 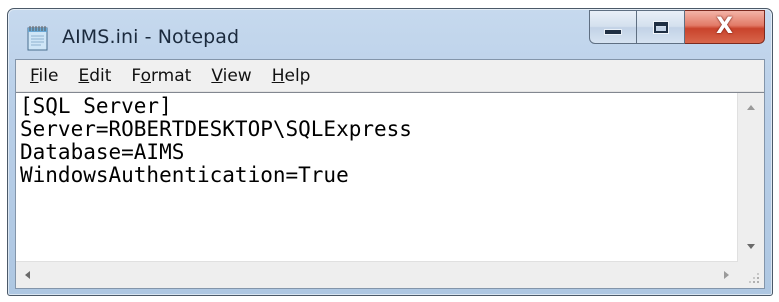 What do you see at coordinates (726, 275) in the screenshot?
I see `scroll-right-icon` at bounding box center [726, 275].